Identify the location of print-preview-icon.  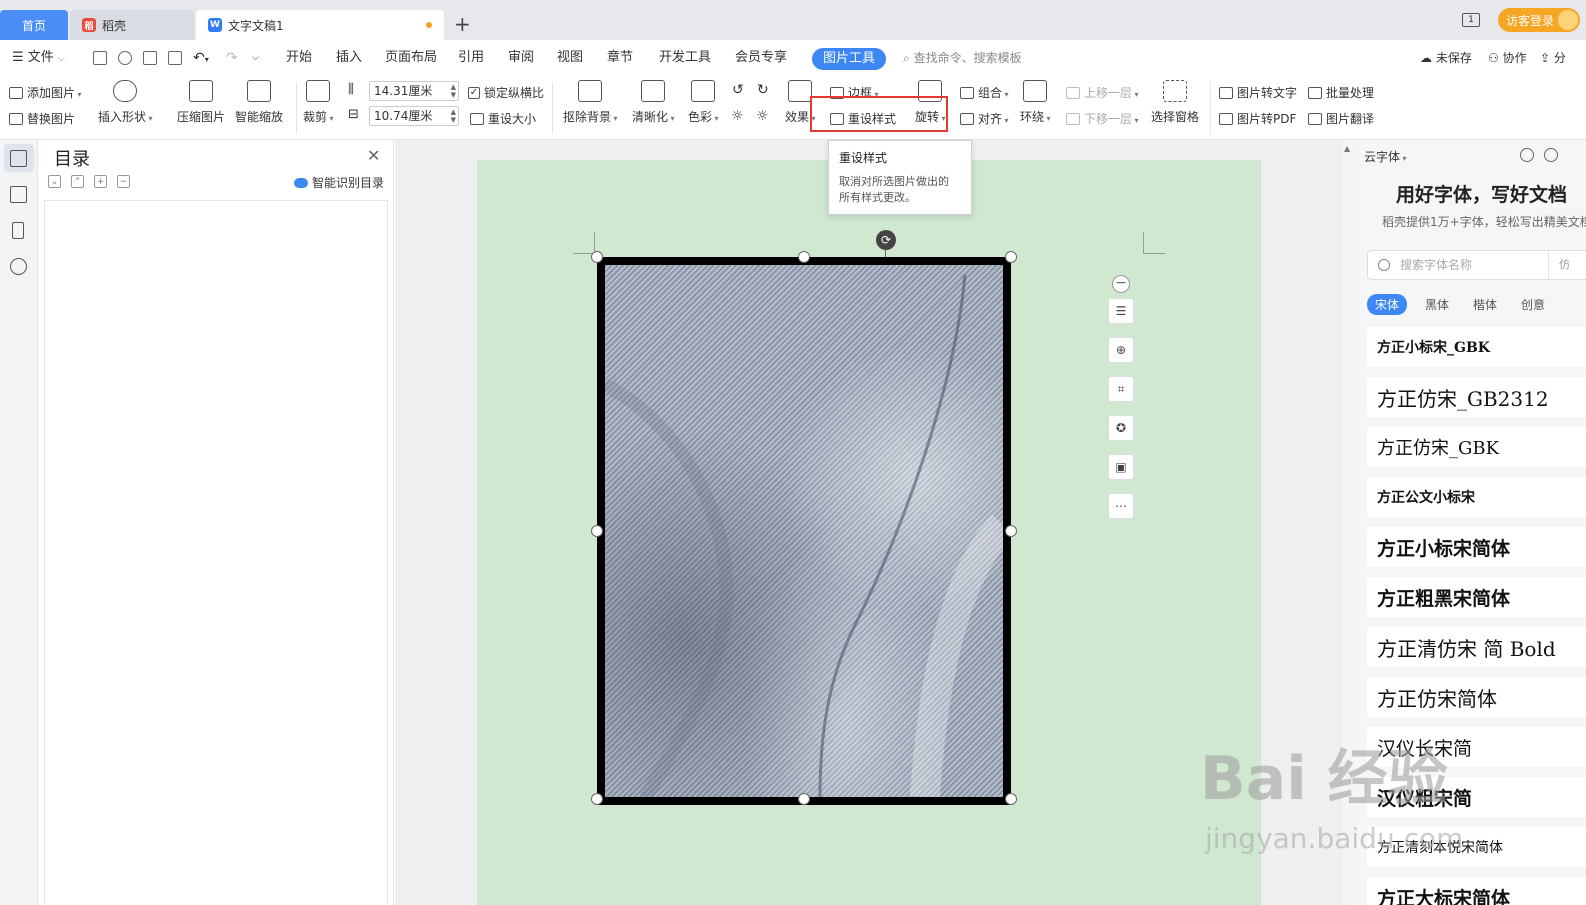
(175, 58).